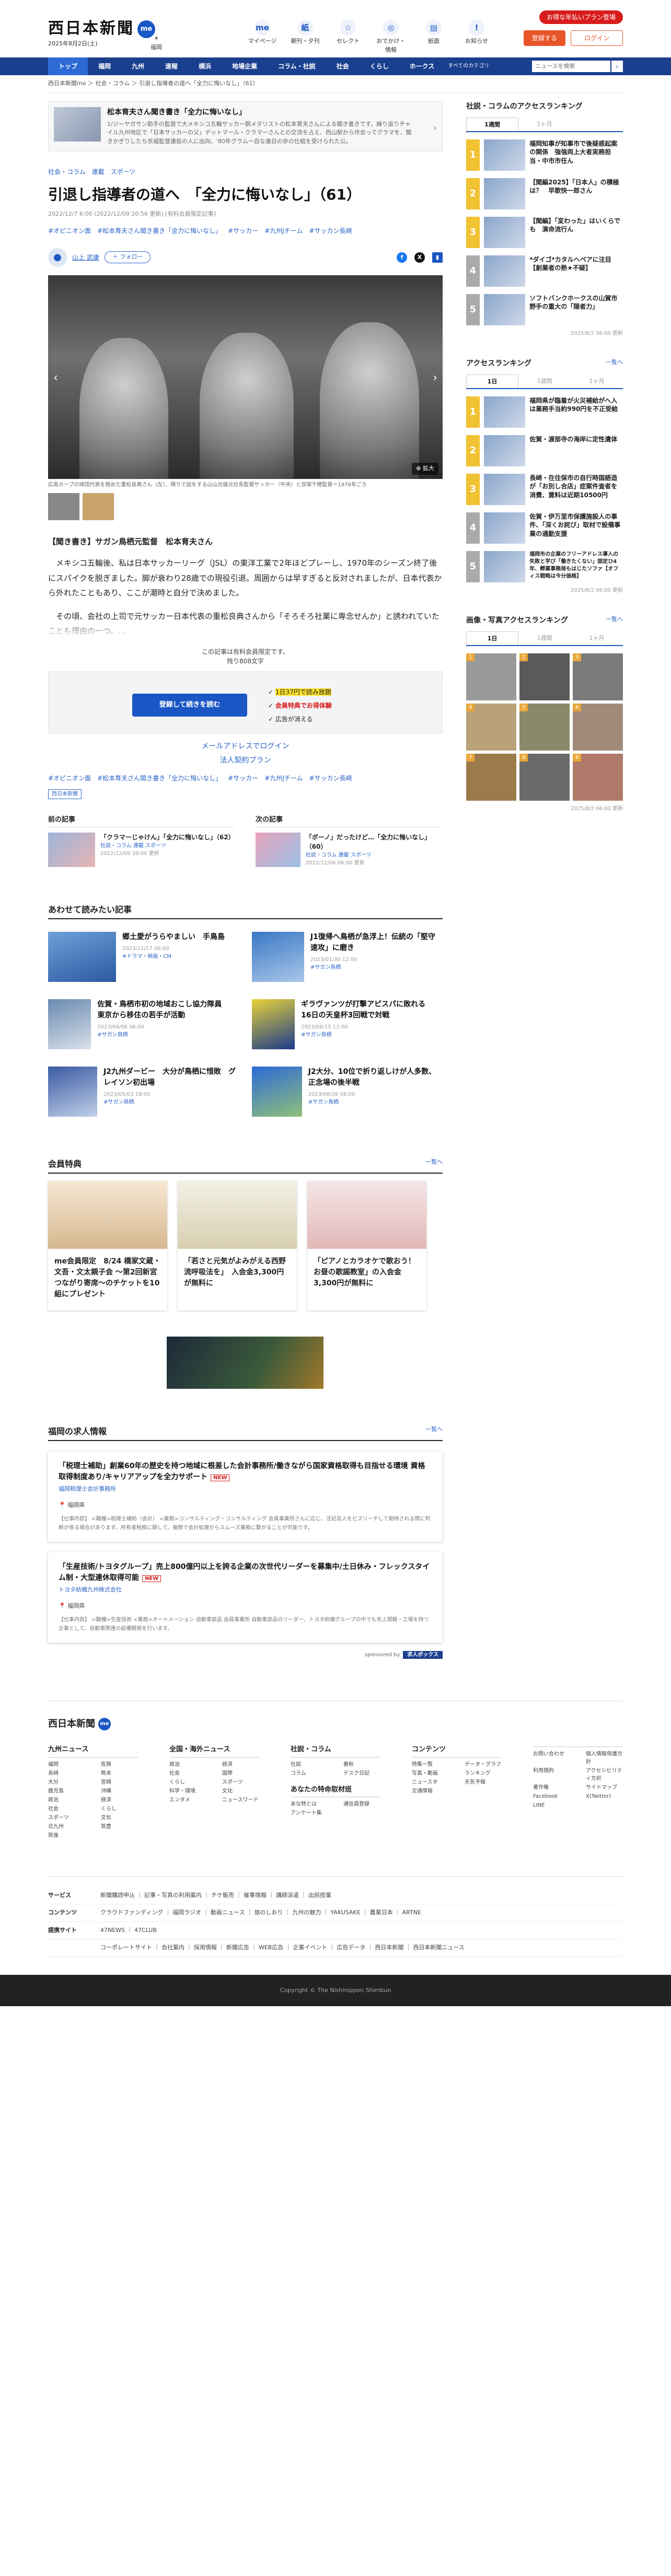 The width and height of the screenshot is (671, 2576). What do you see at coordinates (551, 1758) in the screenshot?
I see `footer-link: お問い合わせ` at bounding box center [551, 1758].